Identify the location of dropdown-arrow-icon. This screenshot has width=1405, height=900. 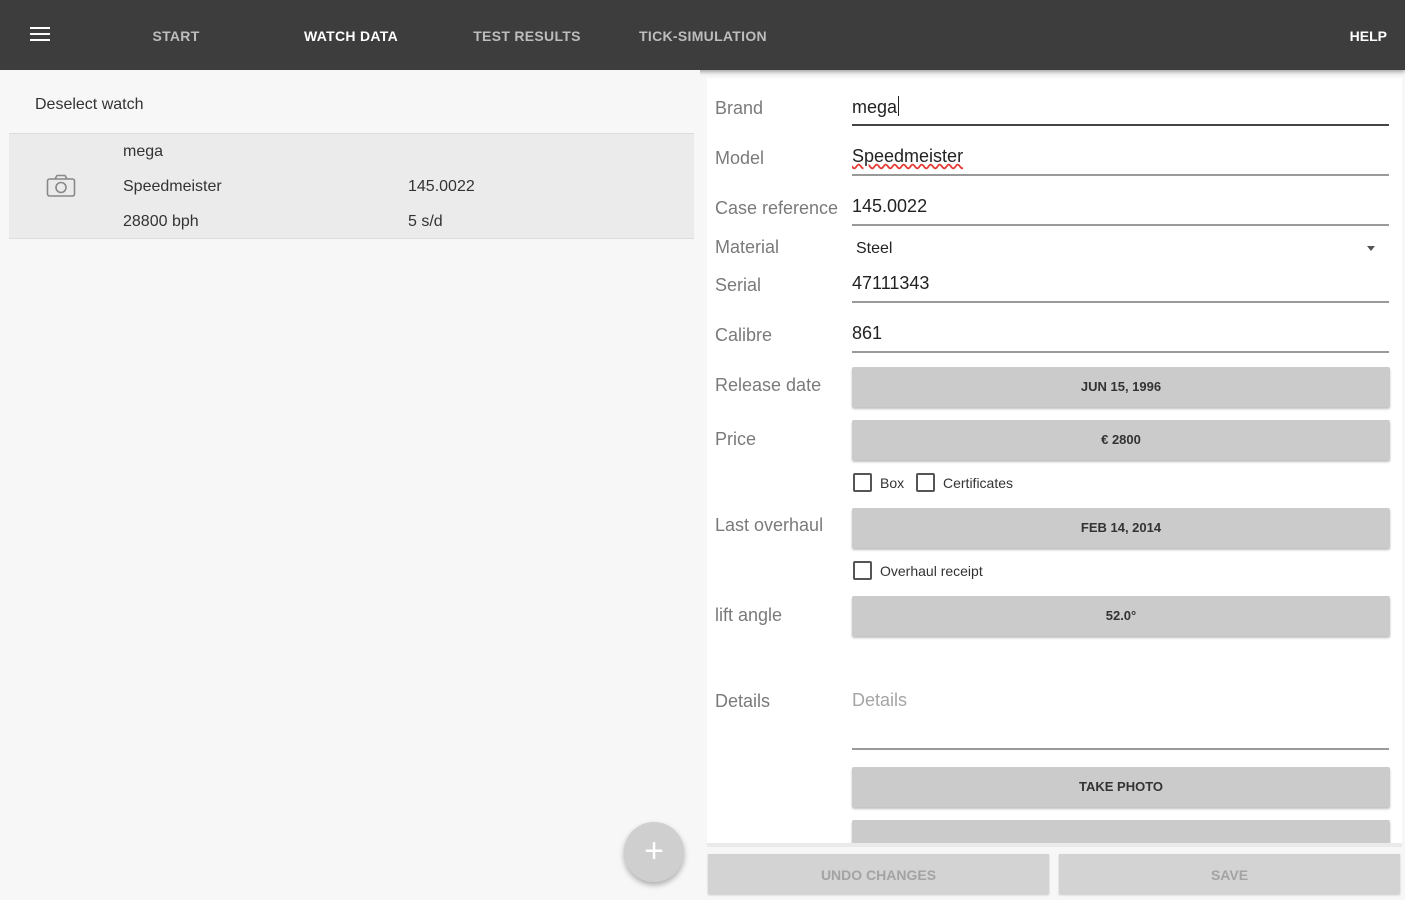
(1371, 248).